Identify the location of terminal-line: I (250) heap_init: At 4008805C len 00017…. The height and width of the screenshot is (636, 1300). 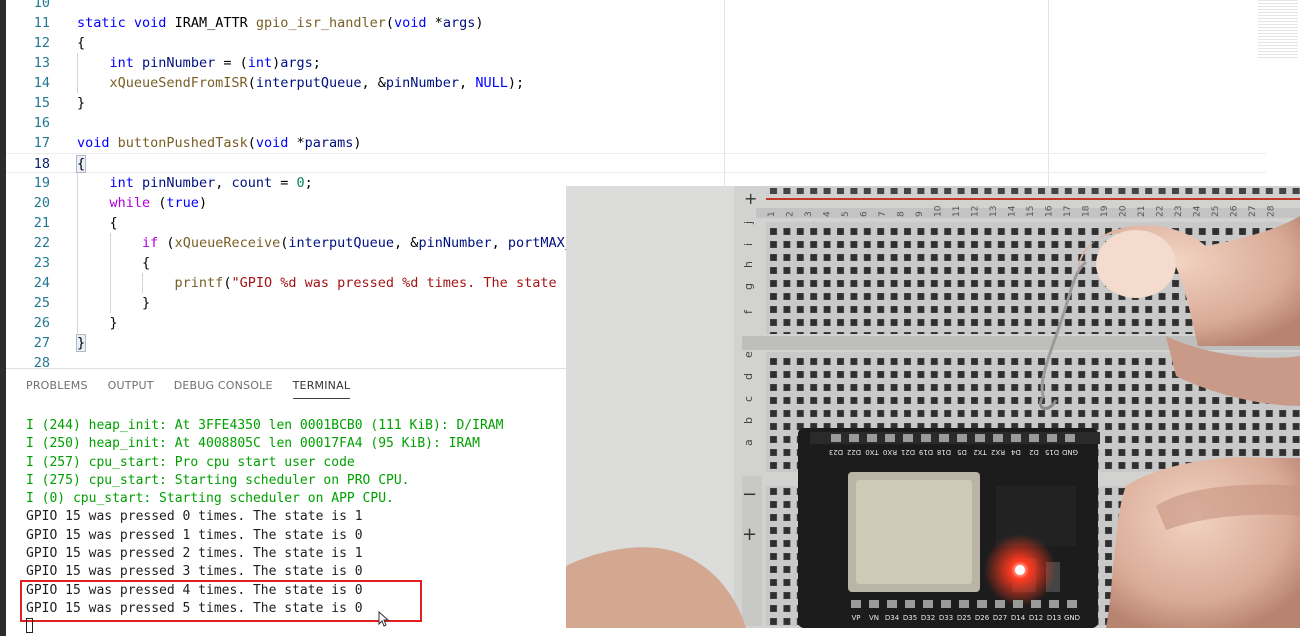
(253, 444).